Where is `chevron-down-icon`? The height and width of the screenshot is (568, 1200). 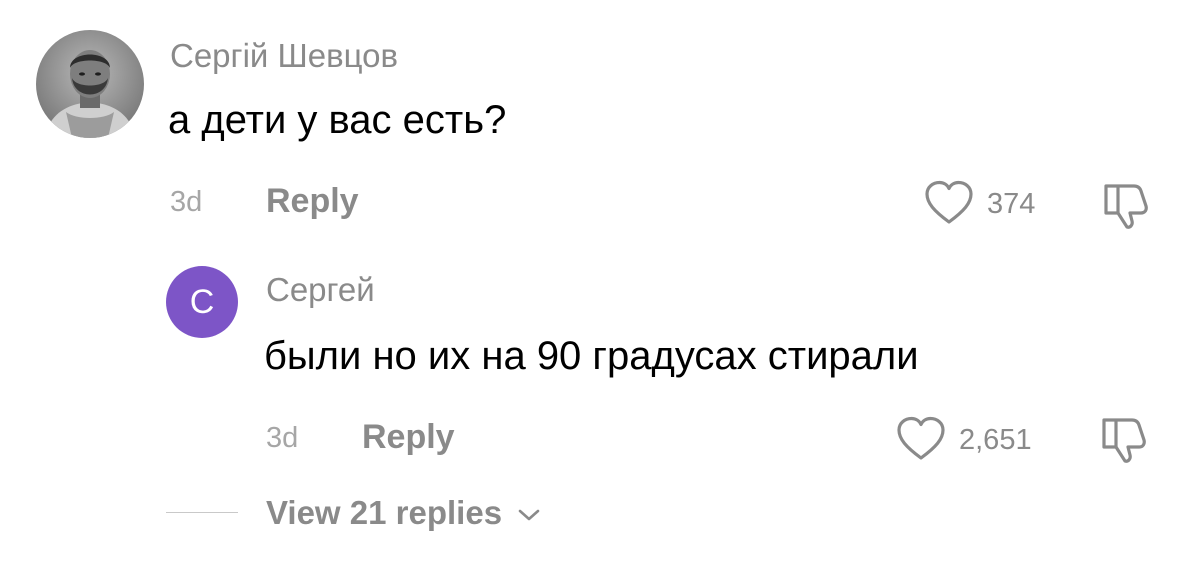 chevron-down-icon is located at coordinates (529, 515).